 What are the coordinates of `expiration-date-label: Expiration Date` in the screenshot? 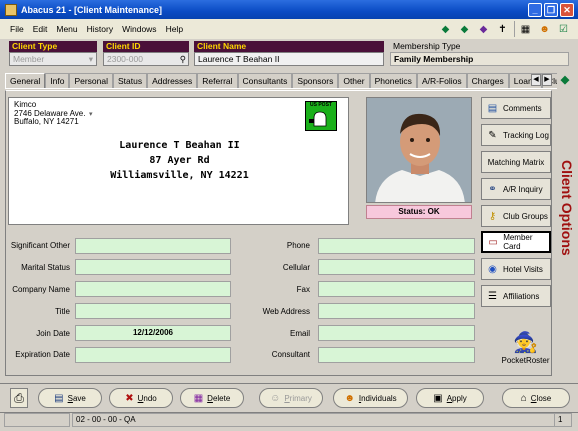 It's located at (42, 354).